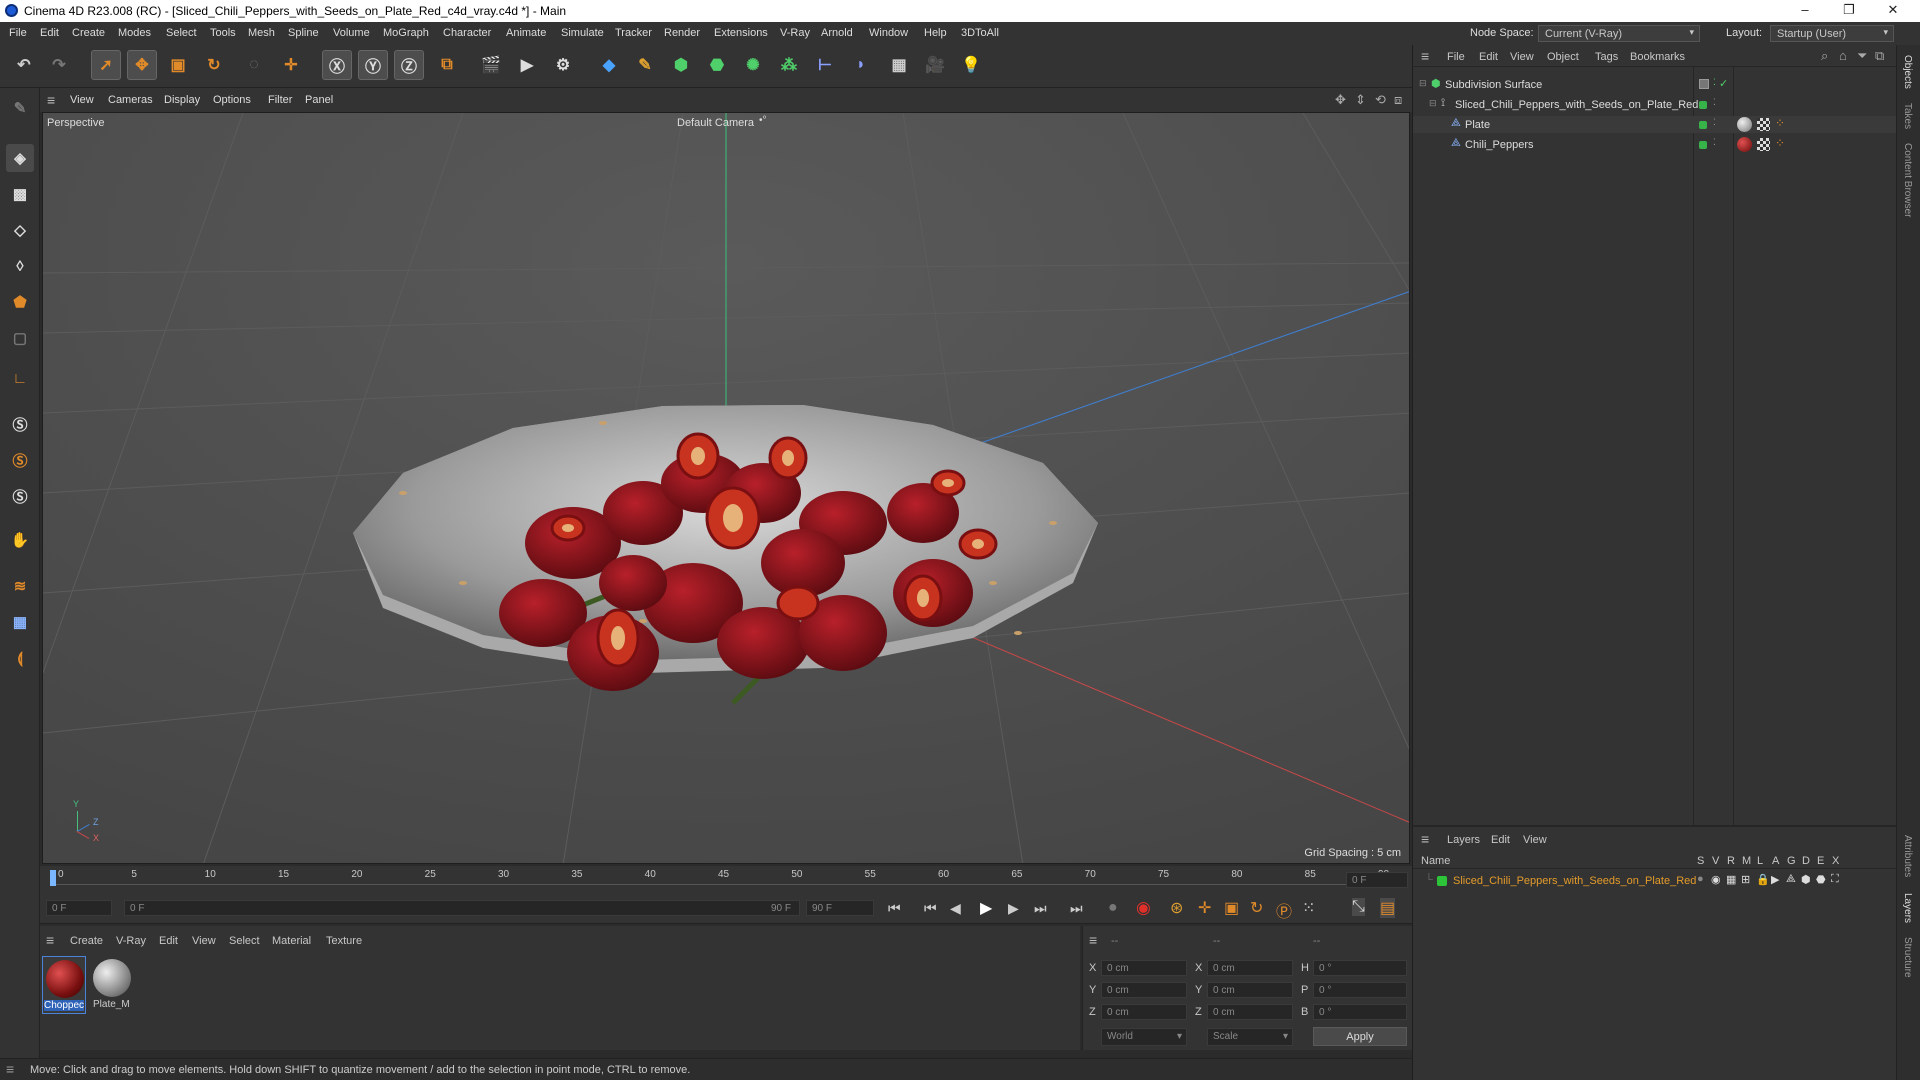 This screenshot has width=1920, height=1080. I want to click on tweak-icon: ✋, so click(20, 540).